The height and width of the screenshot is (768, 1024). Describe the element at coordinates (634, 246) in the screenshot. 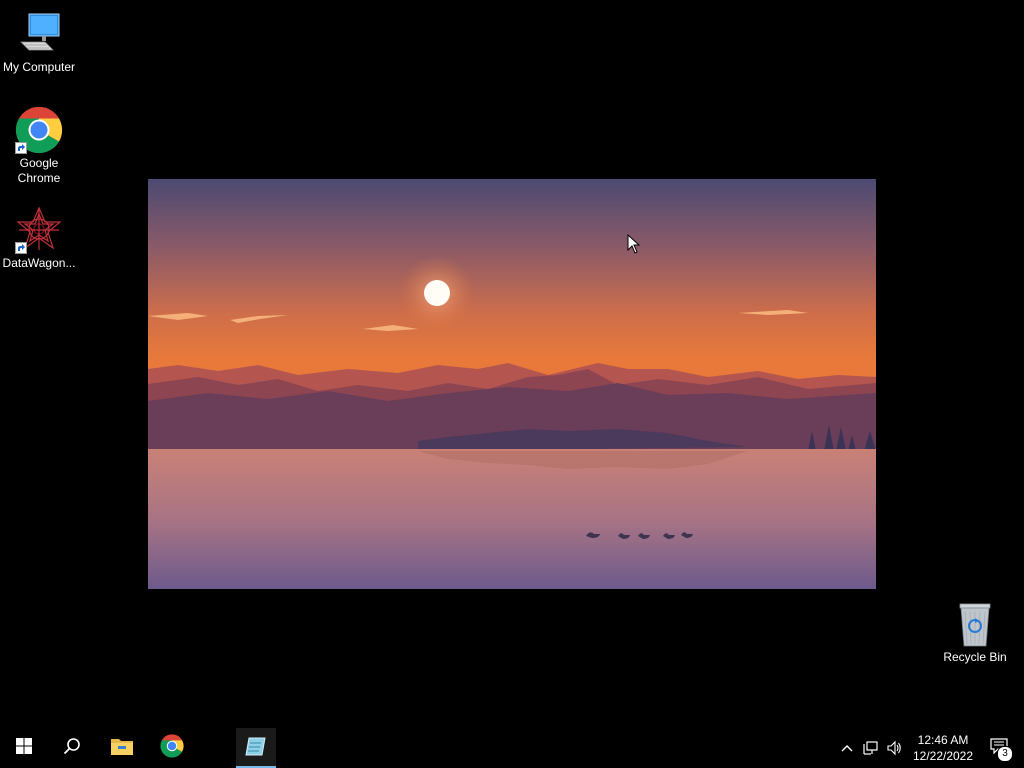

I see `mouse-cursor-icon` at that location.